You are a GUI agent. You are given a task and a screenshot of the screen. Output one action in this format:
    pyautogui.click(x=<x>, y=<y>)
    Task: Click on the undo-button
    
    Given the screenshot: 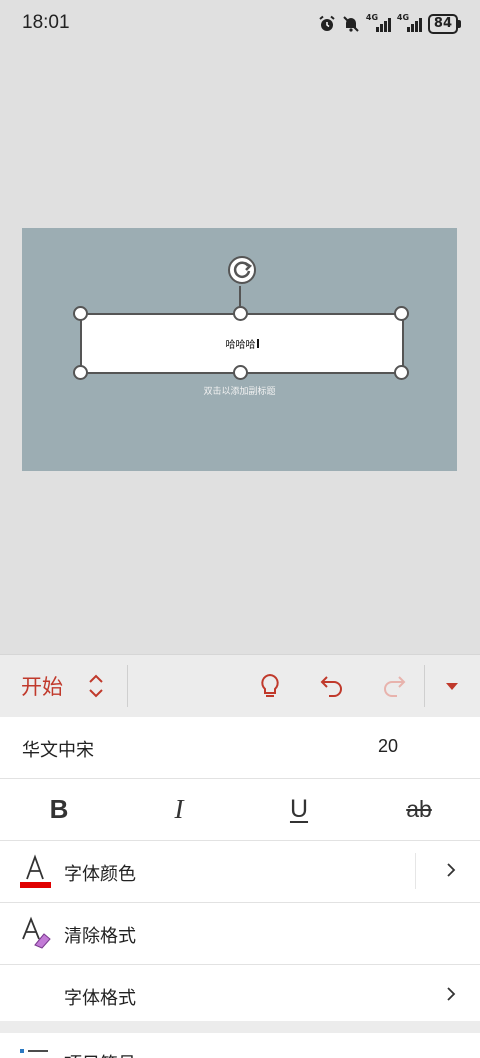 What is the action you would take?
    pyautogui.click(x=332, y=686)
    